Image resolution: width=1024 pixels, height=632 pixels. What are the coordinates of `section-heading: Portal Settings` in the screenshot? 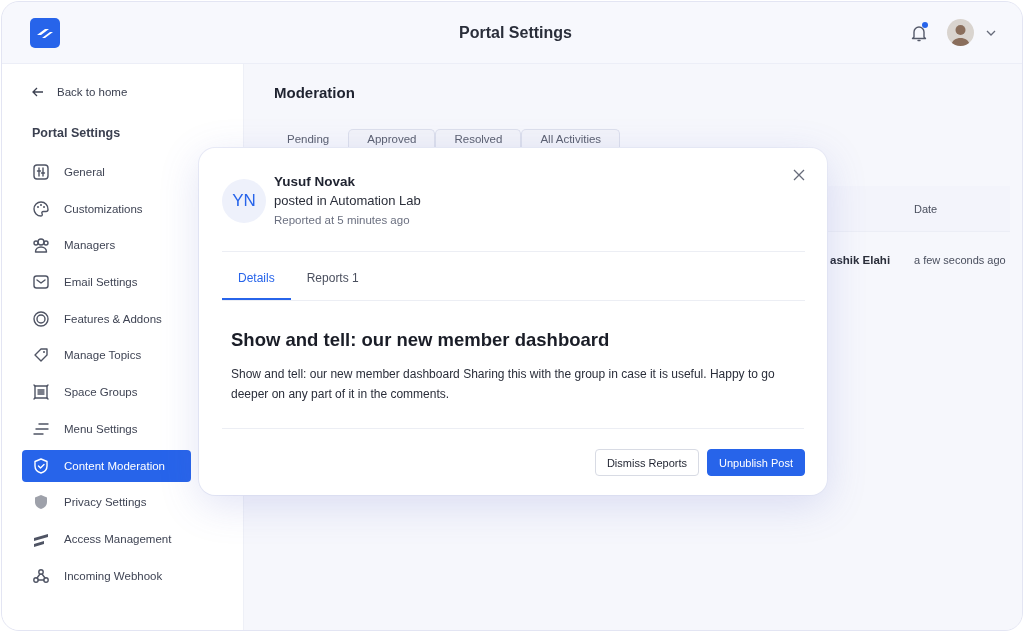 It's located at (77, 133).